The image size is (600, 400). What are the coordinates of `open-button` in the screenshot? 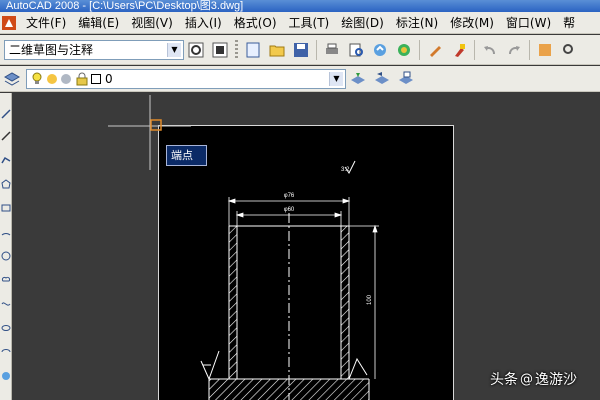 It's located at (277, 50).